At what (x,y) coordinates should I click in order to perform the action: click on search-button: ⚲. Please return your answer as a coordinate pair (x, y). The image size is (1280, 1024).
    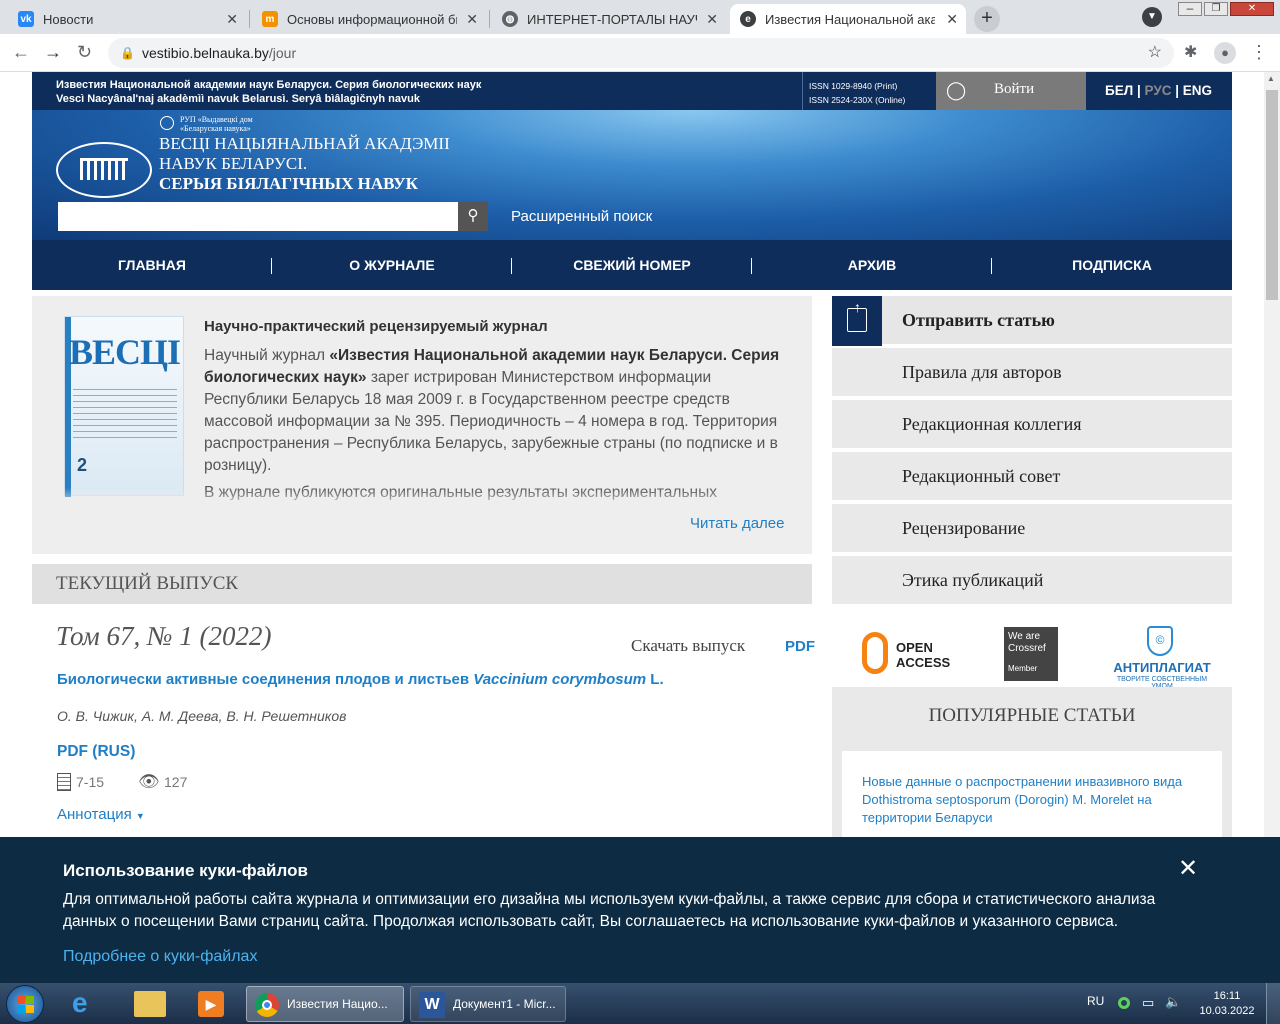
    Looking at the image, I should click on (473, 216).